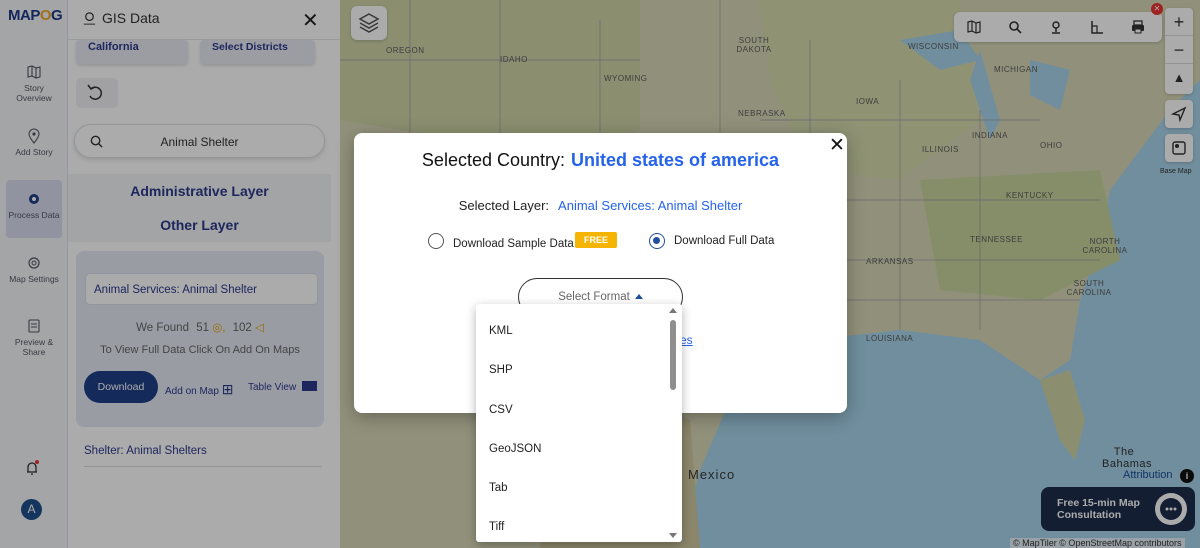 Image resolution: width=1200 pixels, height=548 pixels. I want to click on layer-value: Animal Services: Animal Shelter, so click(650, 205).